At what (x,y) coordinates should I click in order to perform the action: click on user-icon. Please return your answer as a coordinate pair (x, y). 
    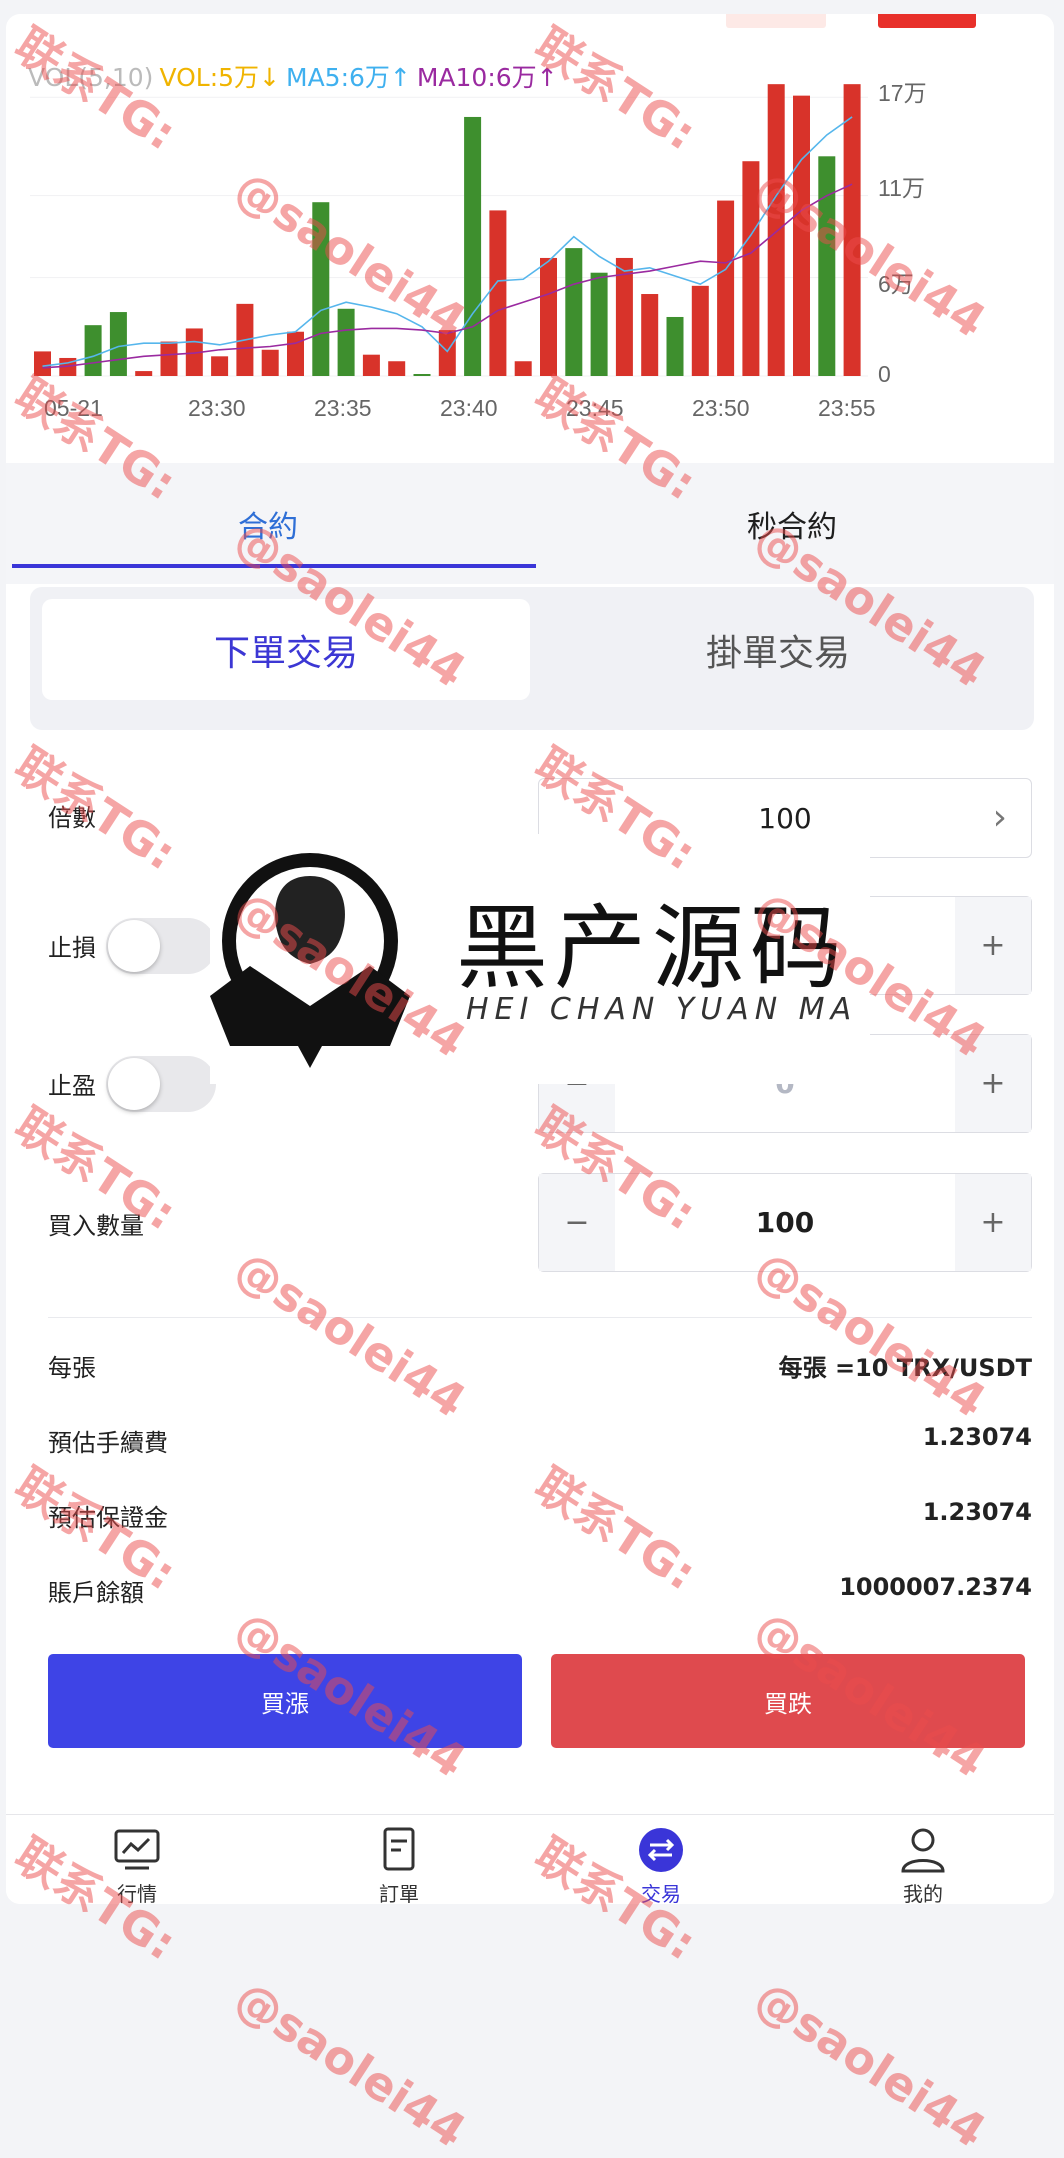
    Looking at the image, I should click on (923, 1850).